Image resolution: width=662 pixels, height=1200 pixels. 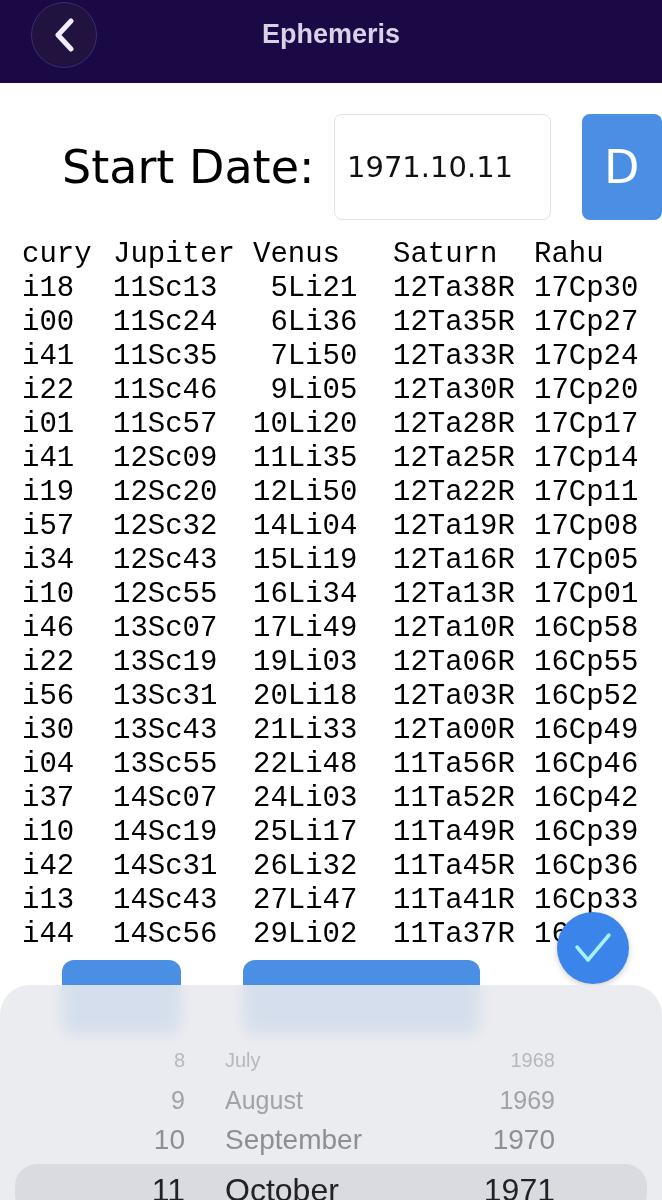 I want to click on picker-row: 9 August 1969, so click(x=331, y=1100).